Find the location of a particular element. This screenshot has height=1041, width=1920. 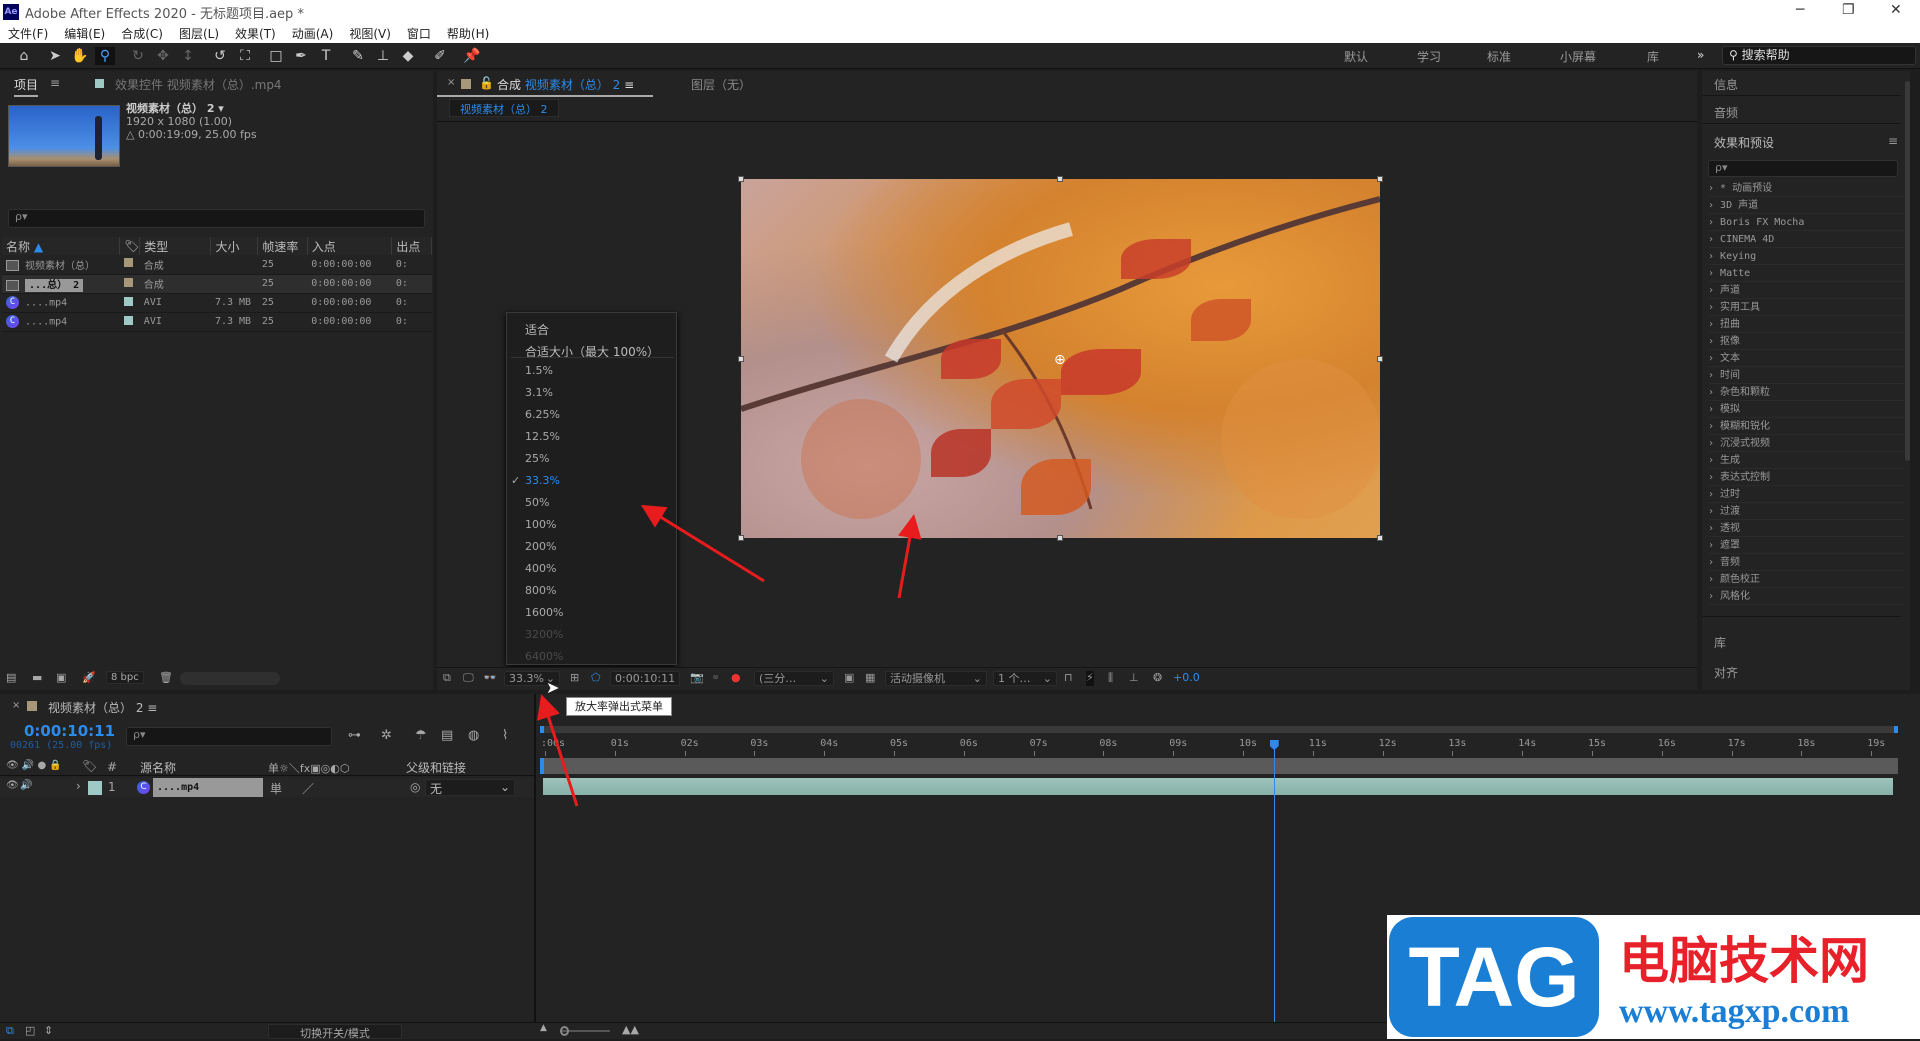

effects-category: › 模糊和锐化 is located at coordinates (1806, 427).